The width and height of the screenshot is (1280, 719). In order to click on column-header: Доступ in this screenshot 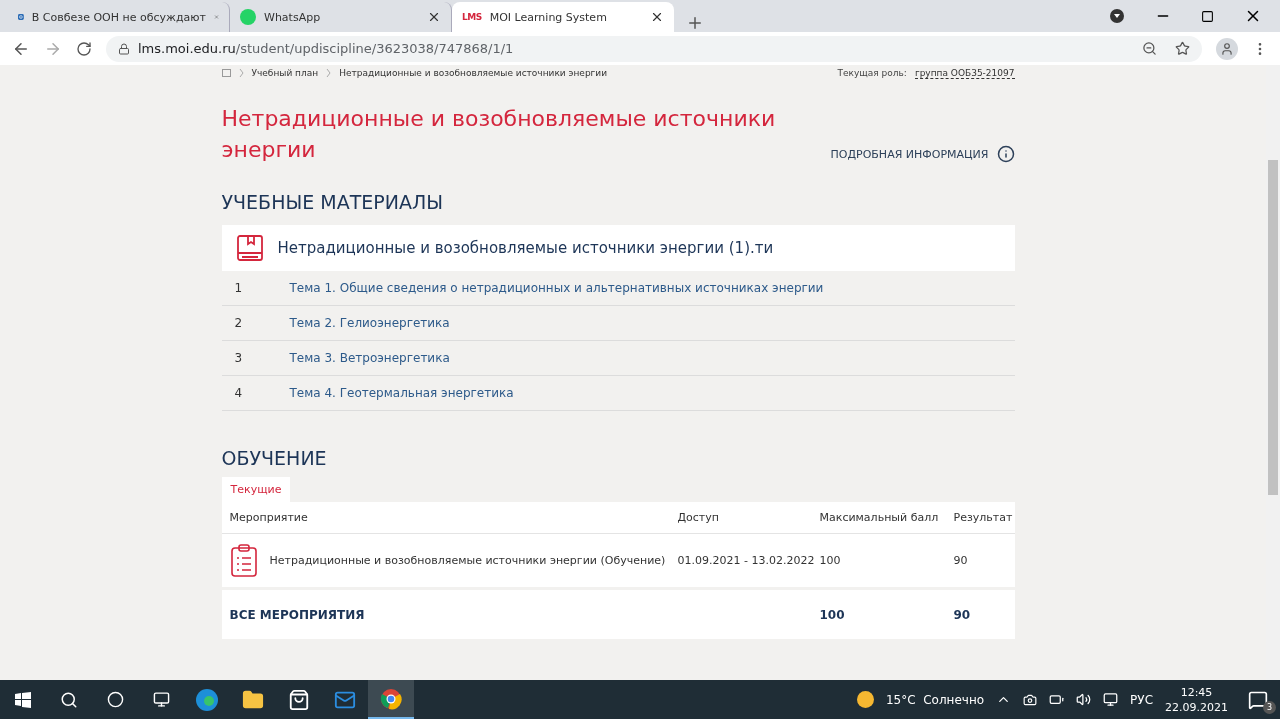, I will do `click(698, 517)`.